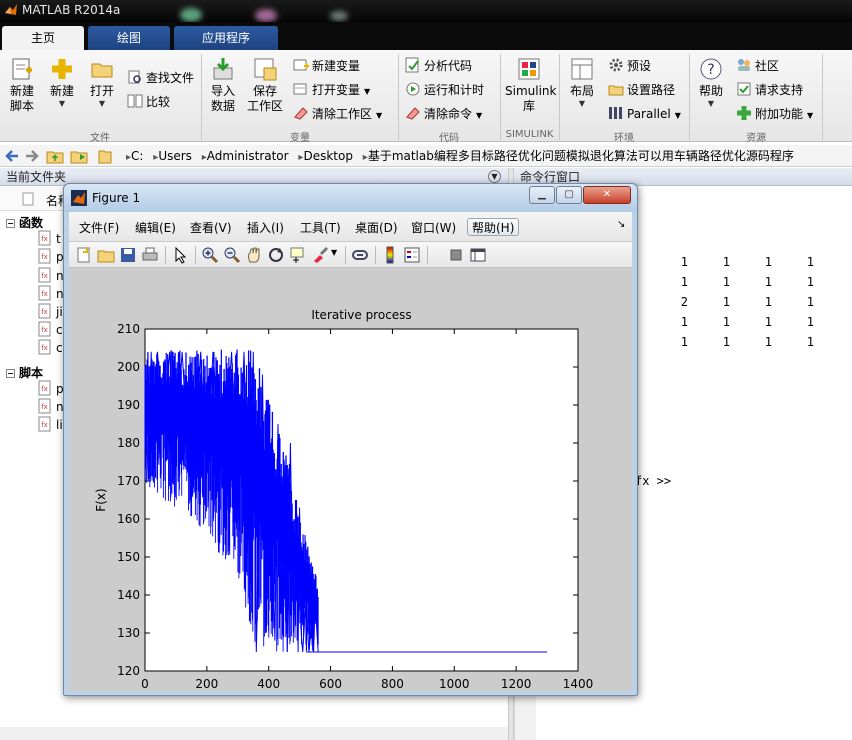 The width and height of the screenshot is (852, 740). What do you see at coordinates (102, 82) in the screenshot?
I see `open-button: 打开 ▼` at bounding box center [102, 82].